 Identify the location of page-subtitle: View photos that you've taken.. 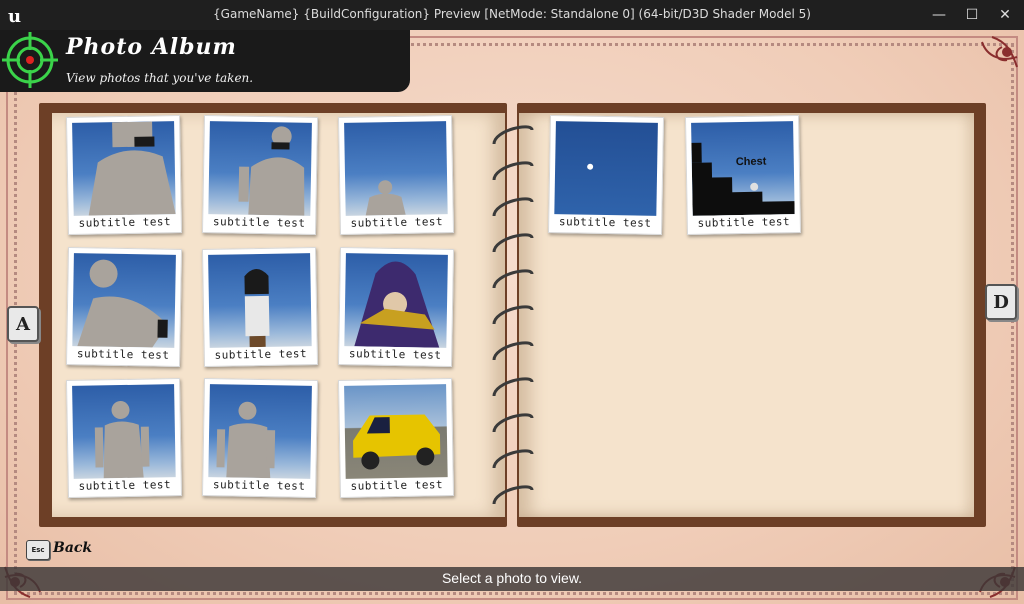
(160, 78).